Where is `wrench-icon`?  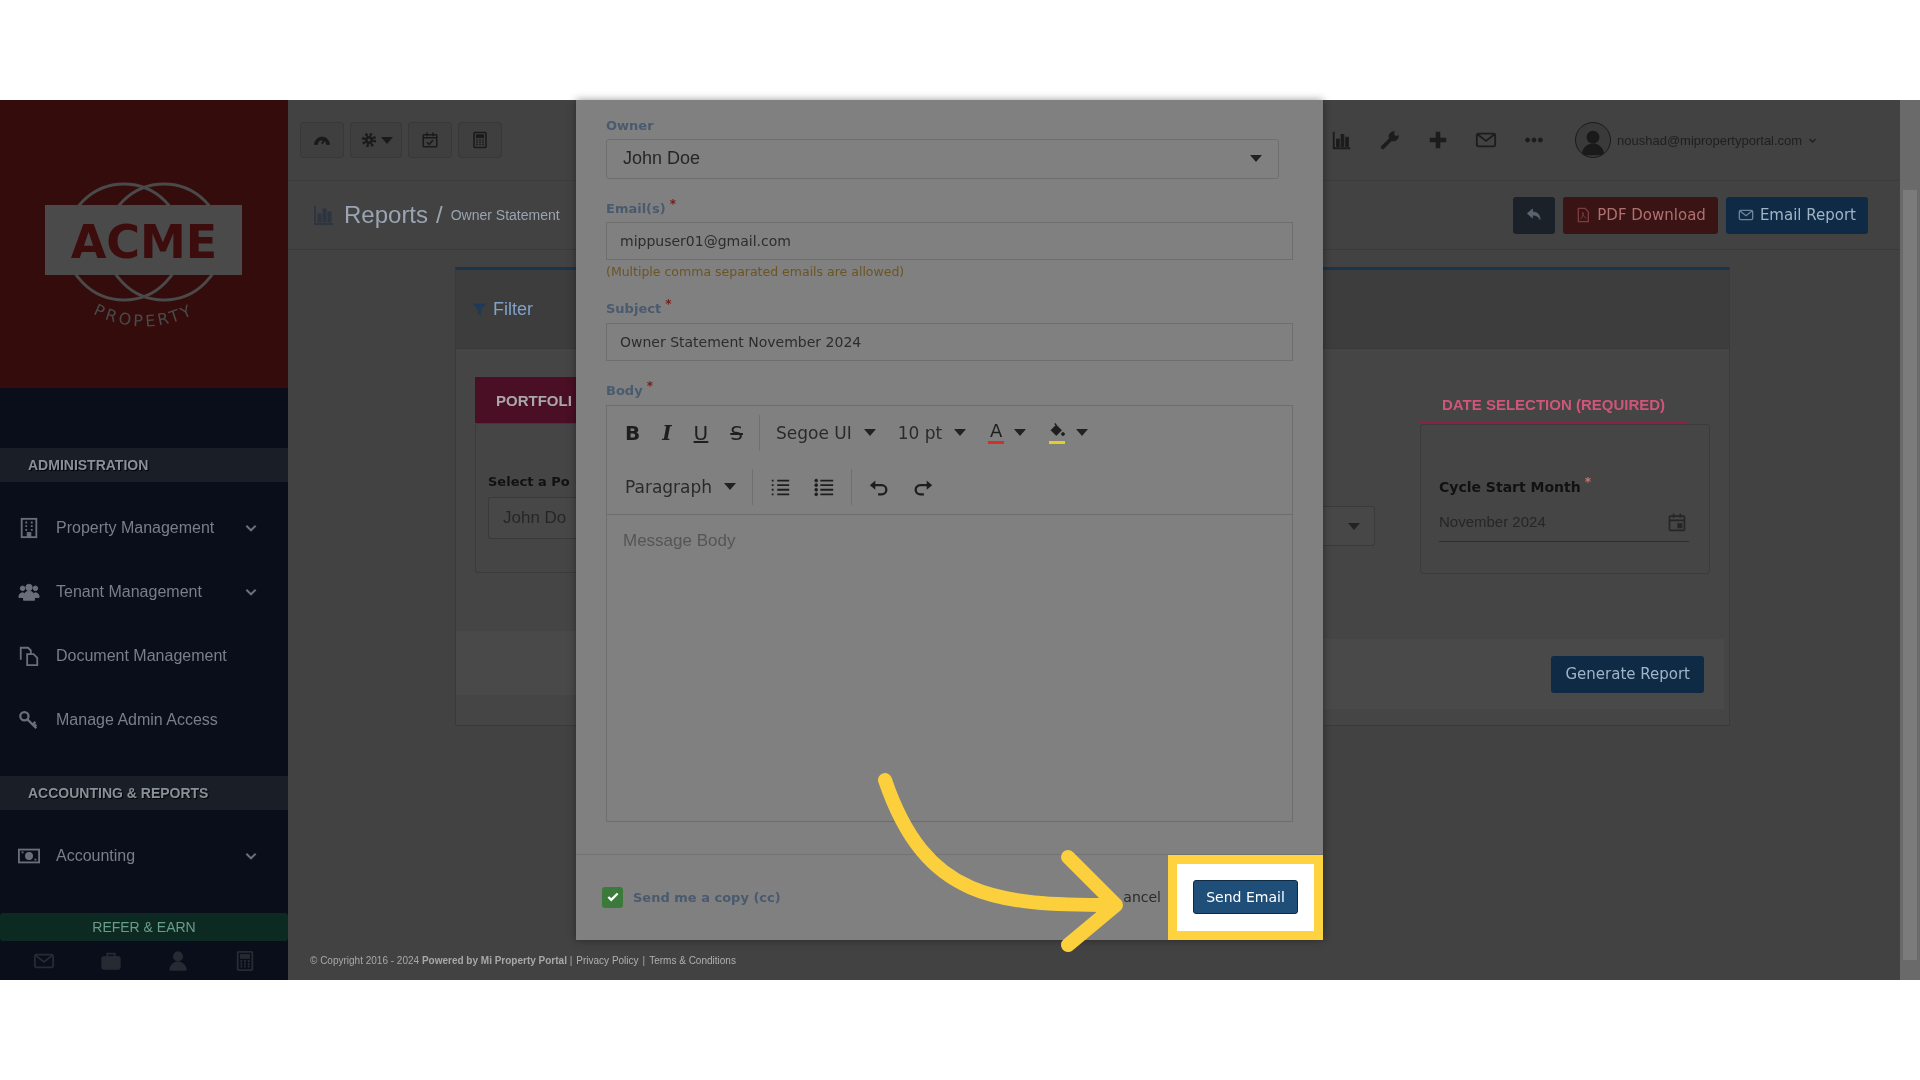 wrench-icon is located at coordinates (1390, 140).